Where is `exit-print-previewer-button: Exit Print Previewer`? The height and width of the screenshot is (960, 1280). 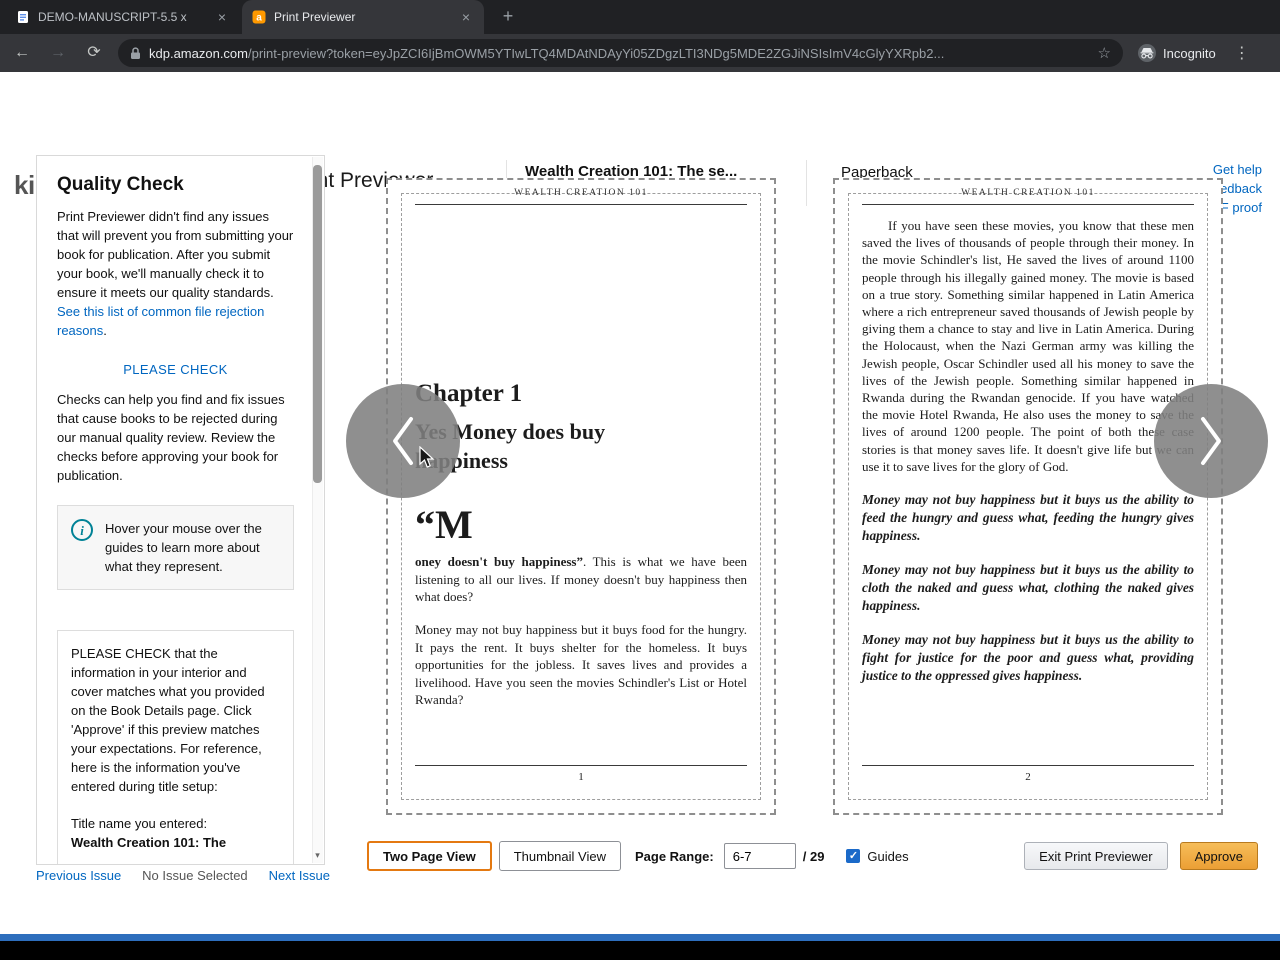 exit-print-previewer-button: Exit Print Previewer is located at coordinates (1096, 856).